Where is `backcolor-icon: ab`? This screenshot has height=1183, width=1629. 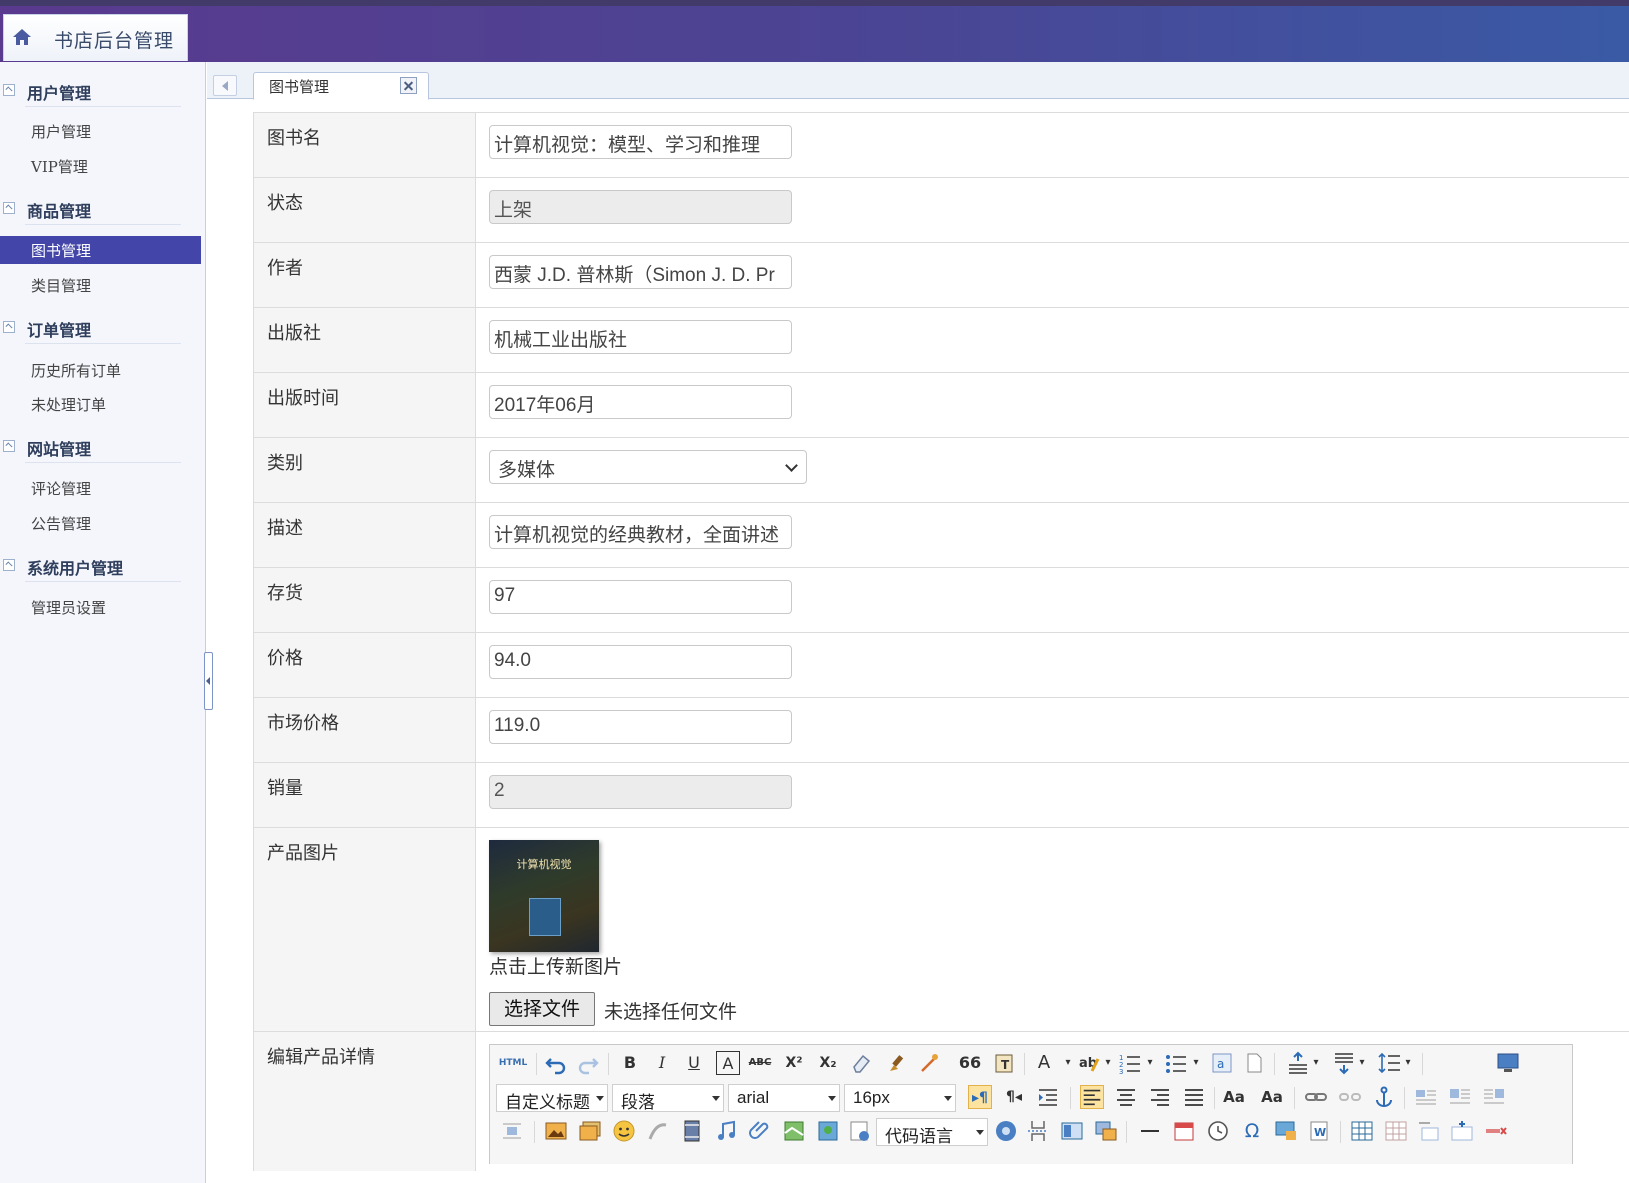
backcolor-icon: ab is located at coordinates (1090, 1063).